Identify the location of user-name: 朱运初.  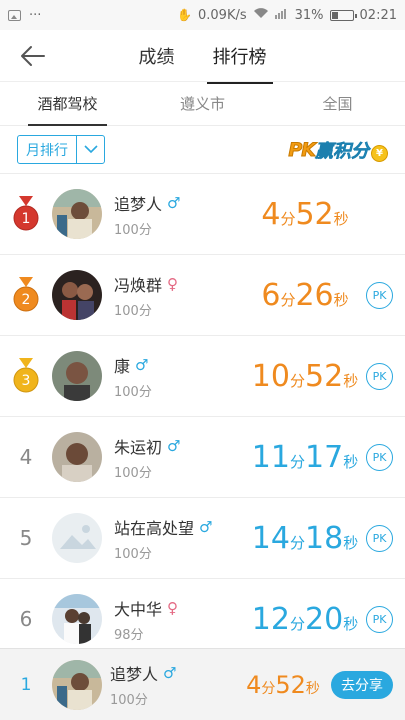
(138, 447).